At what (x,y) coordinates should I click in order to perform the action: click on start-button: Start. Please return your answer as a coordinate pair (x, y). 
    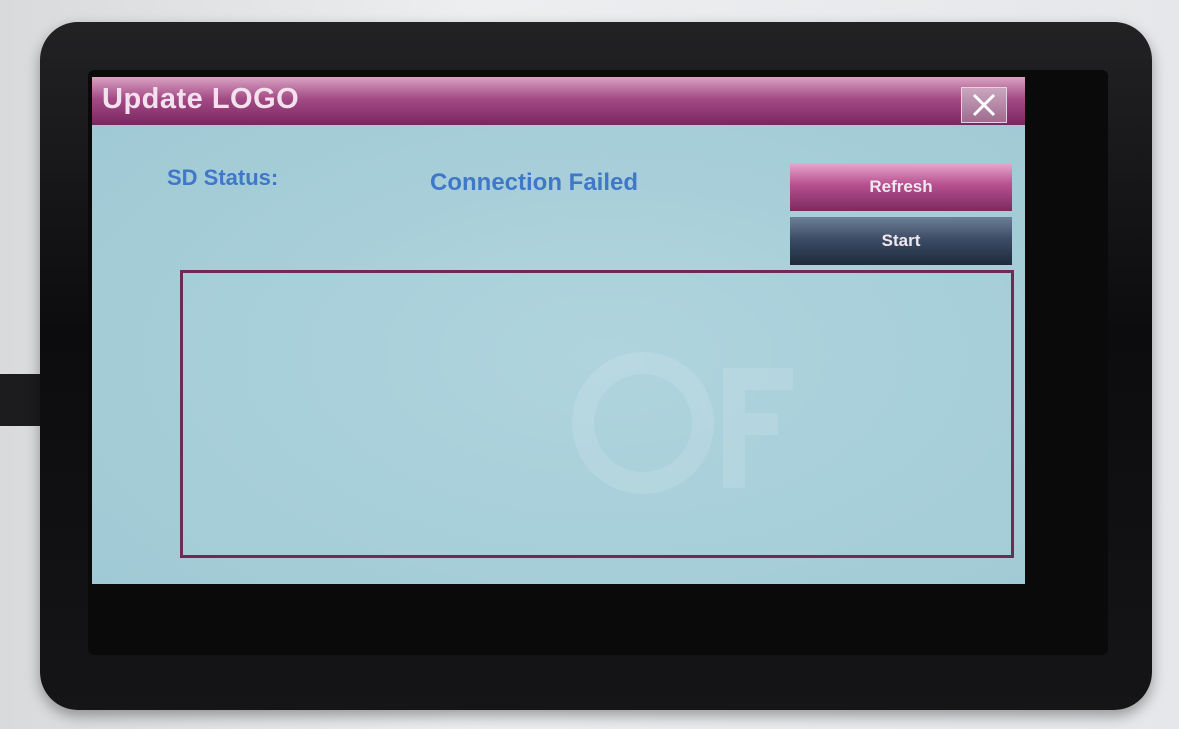
    Looking at the image, I should click on (901, 241).